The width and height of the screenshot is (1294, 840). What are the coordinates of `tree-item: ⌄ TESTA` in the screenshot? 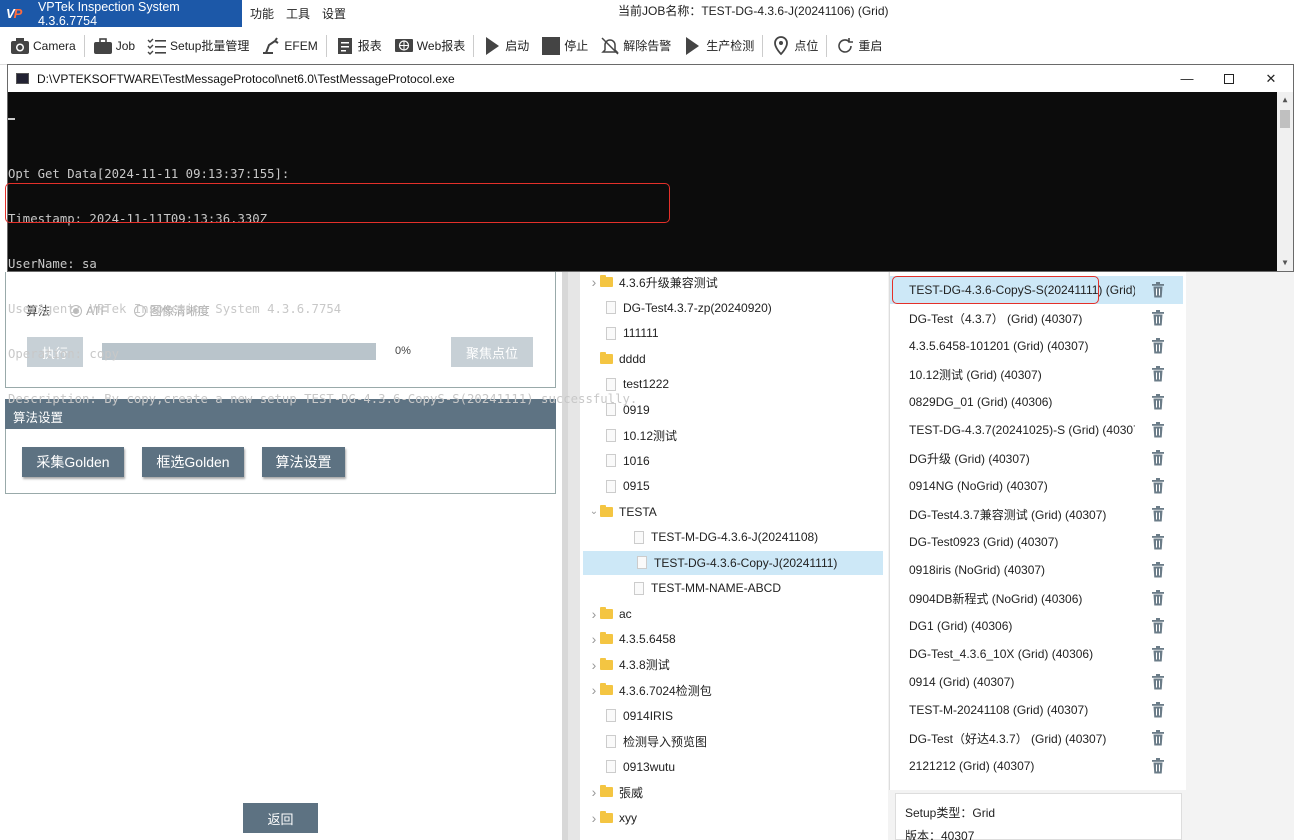 It's located at (730, 512).